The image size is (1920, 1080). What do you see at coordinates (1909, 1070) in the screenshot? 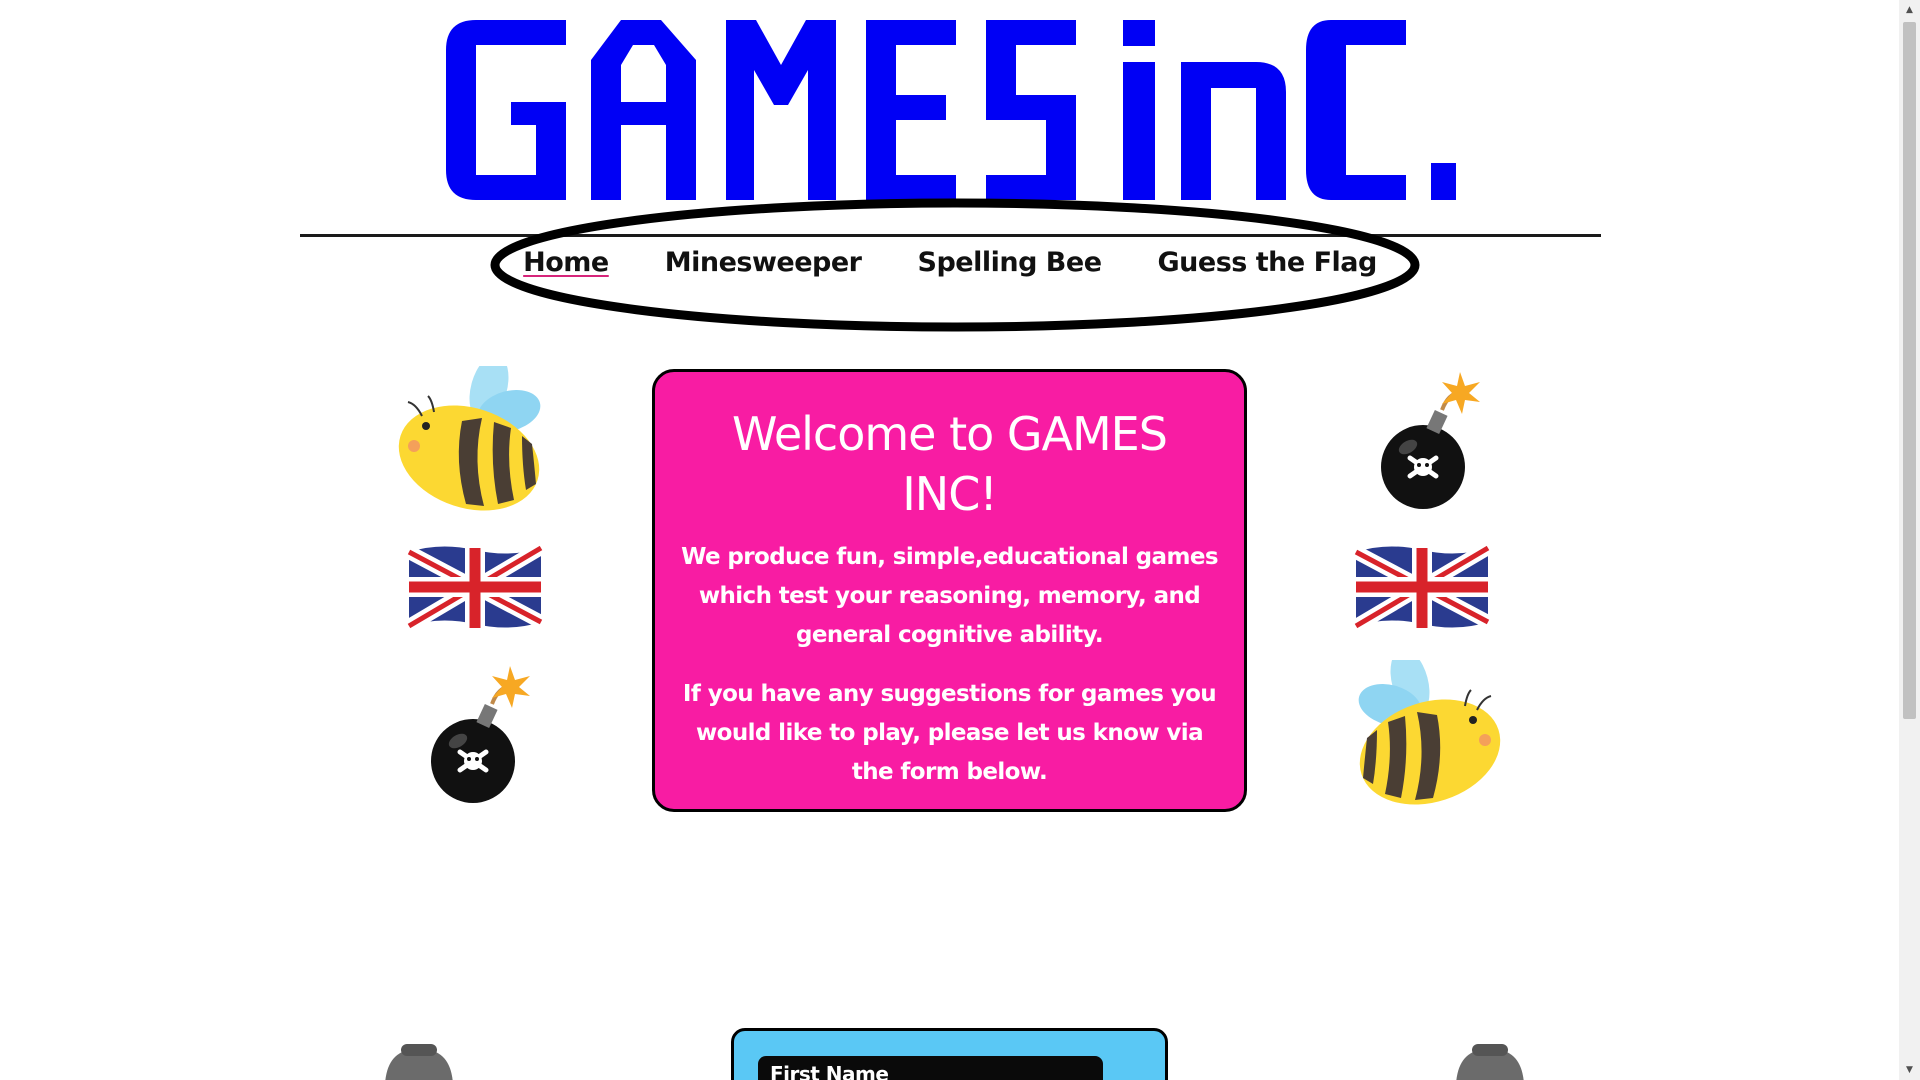
I see `scroll-down-icon: ▼` at bounding box center [1909, 1070].